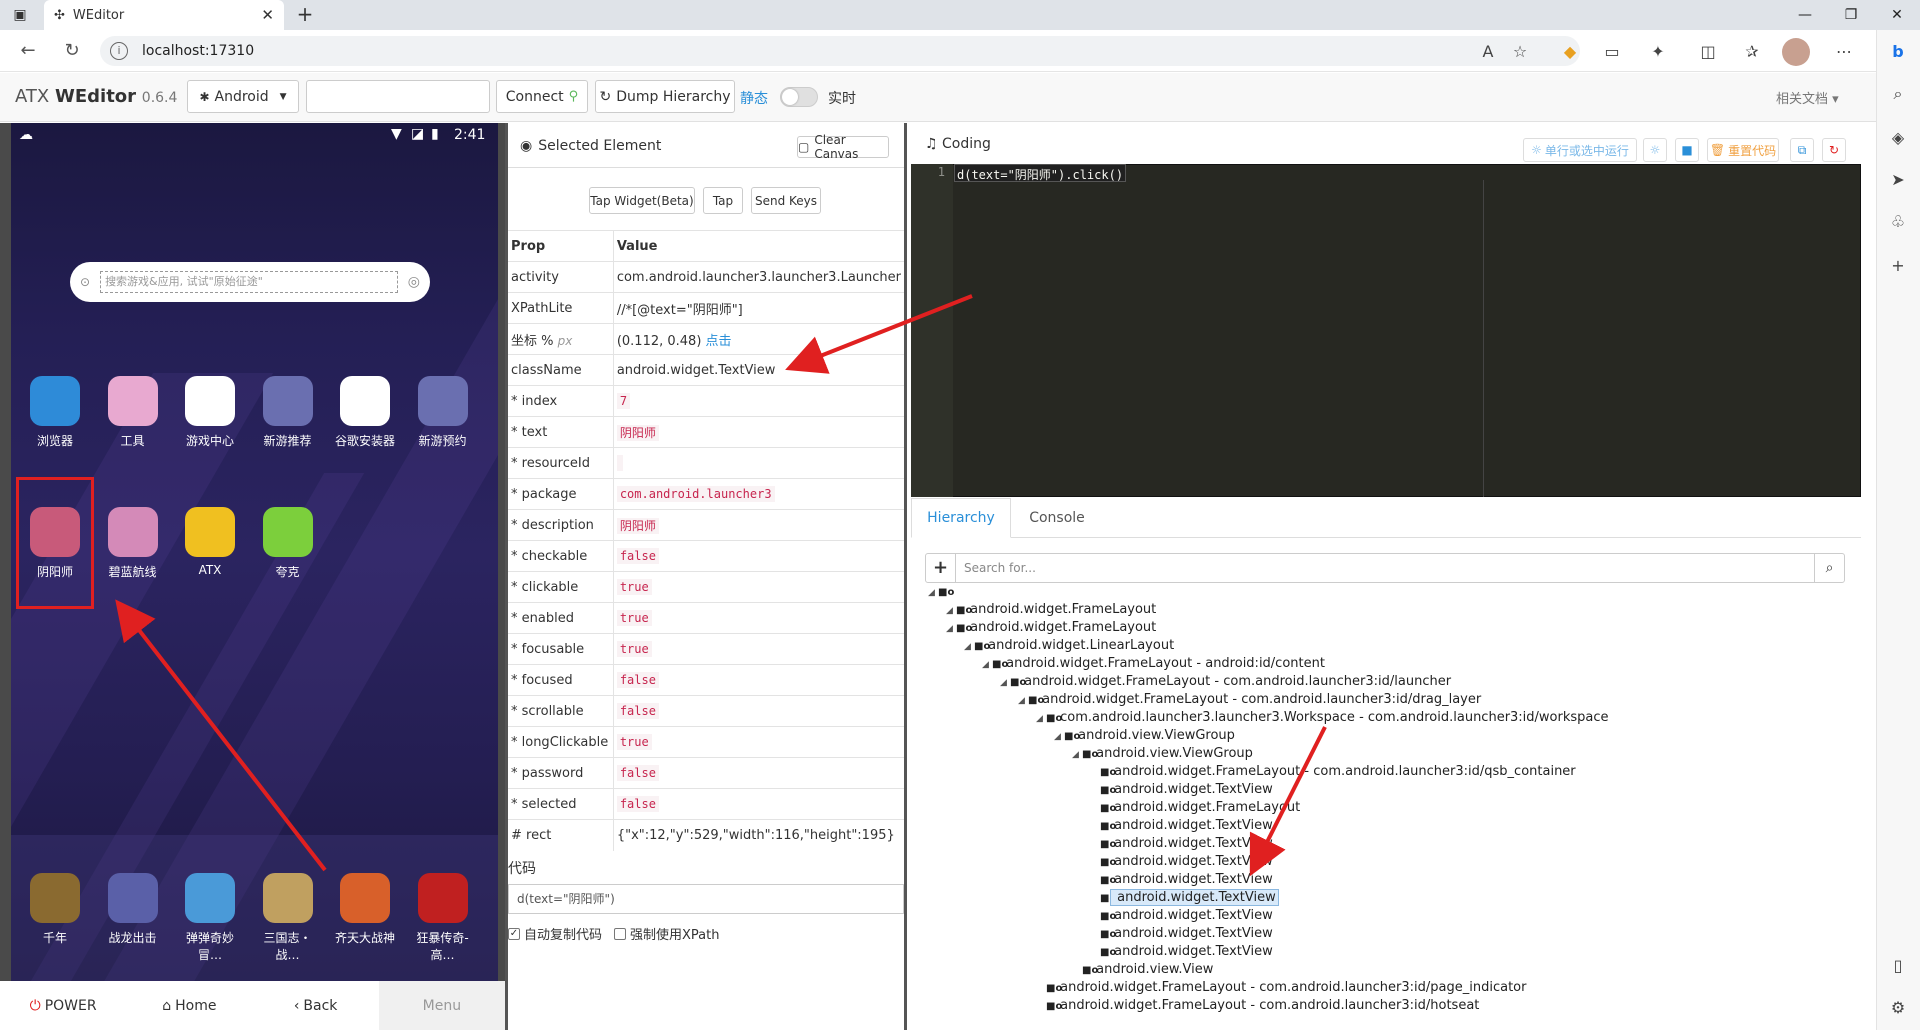 The height and width of the screenshot is (1030, 1920). Describe the element at coordinates (221, 735) in the screenshot. I see `arrow-to-phone-app` at that location.